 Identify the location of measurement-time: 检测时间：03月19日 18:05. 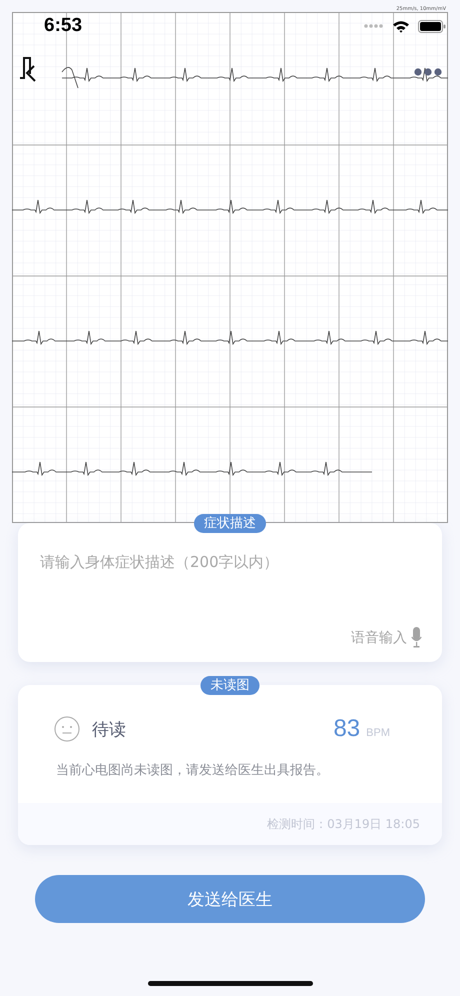
(343, 824).